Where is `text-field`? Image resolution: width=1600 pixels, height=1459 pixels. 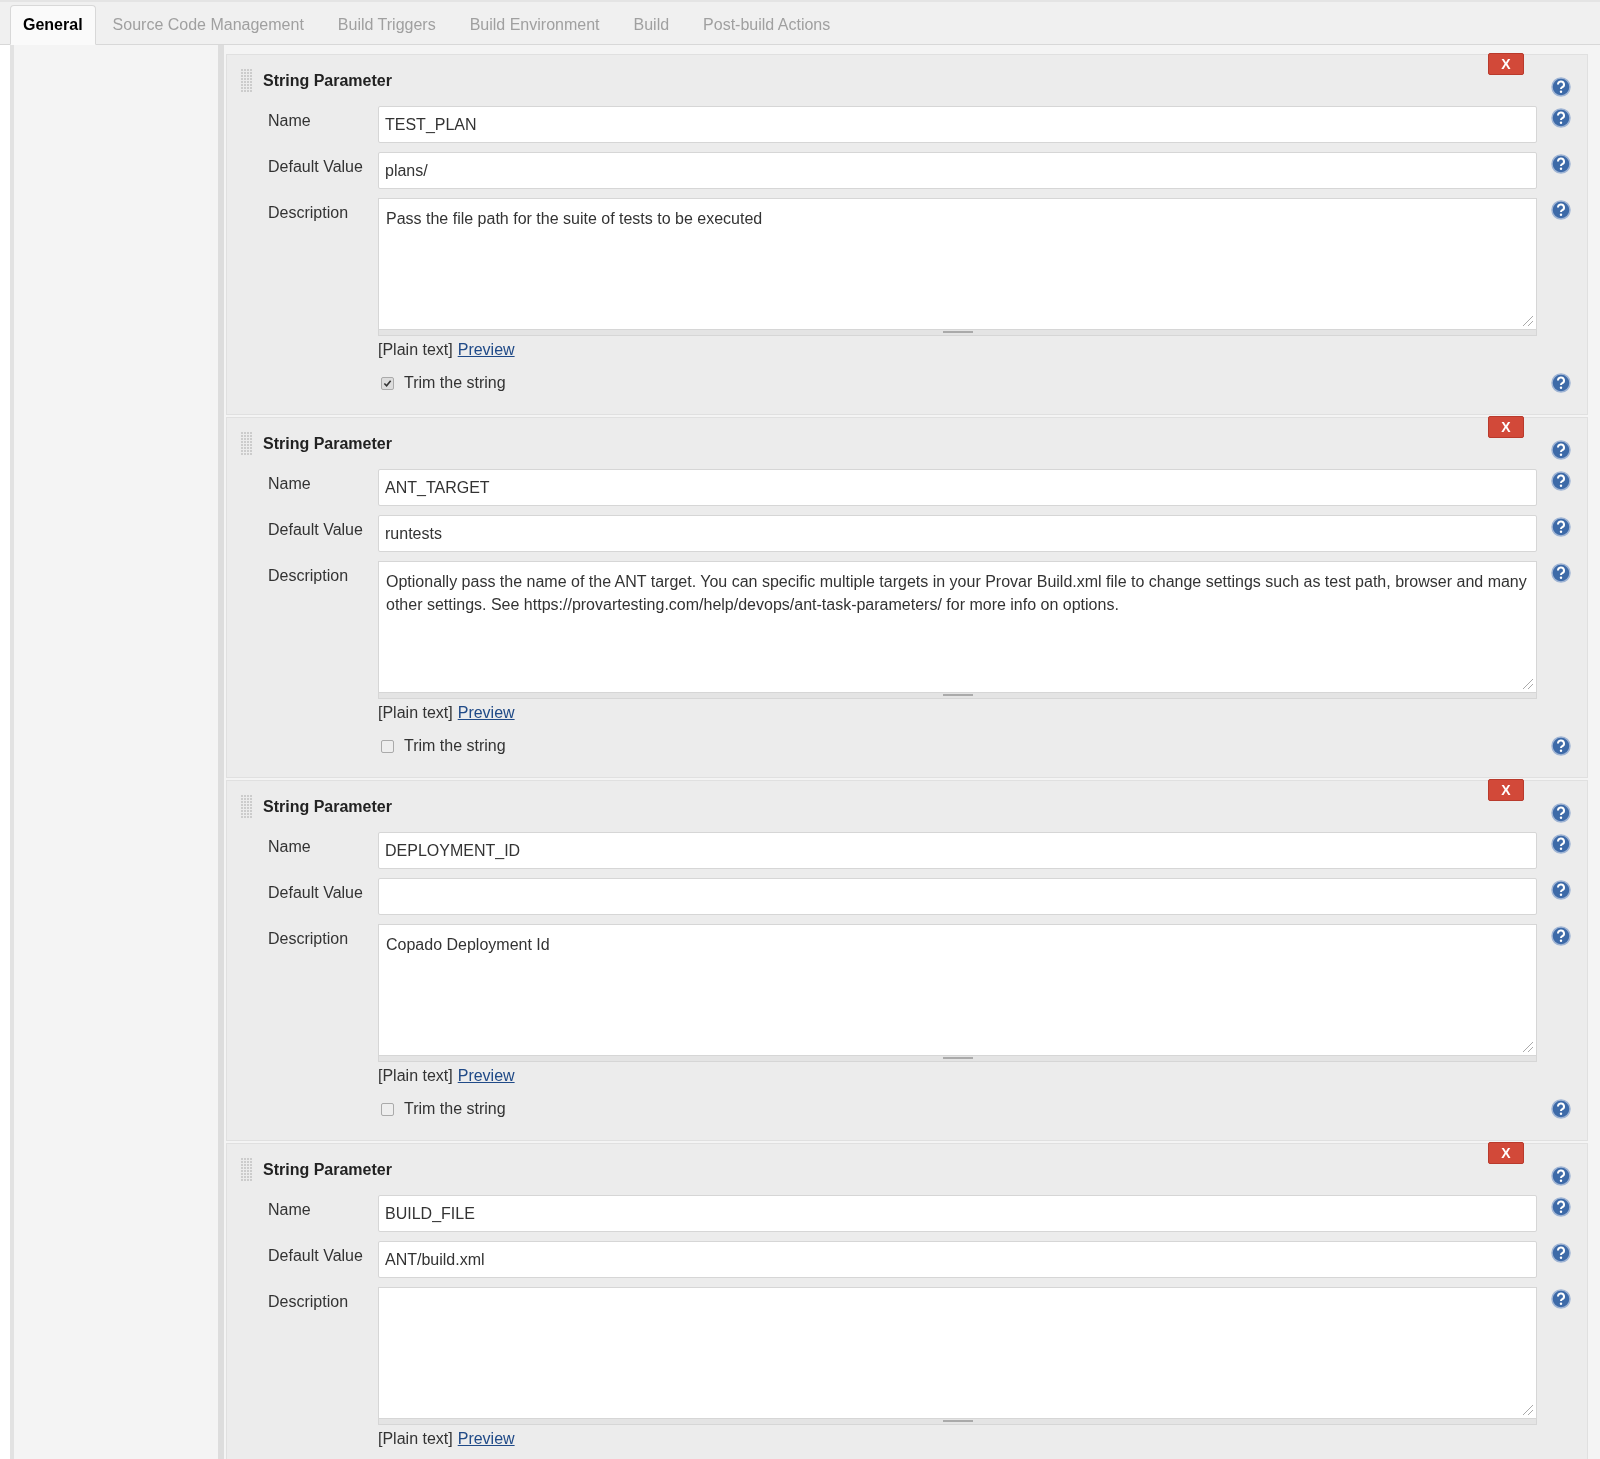
text-field is located at coordinates (957, 896).